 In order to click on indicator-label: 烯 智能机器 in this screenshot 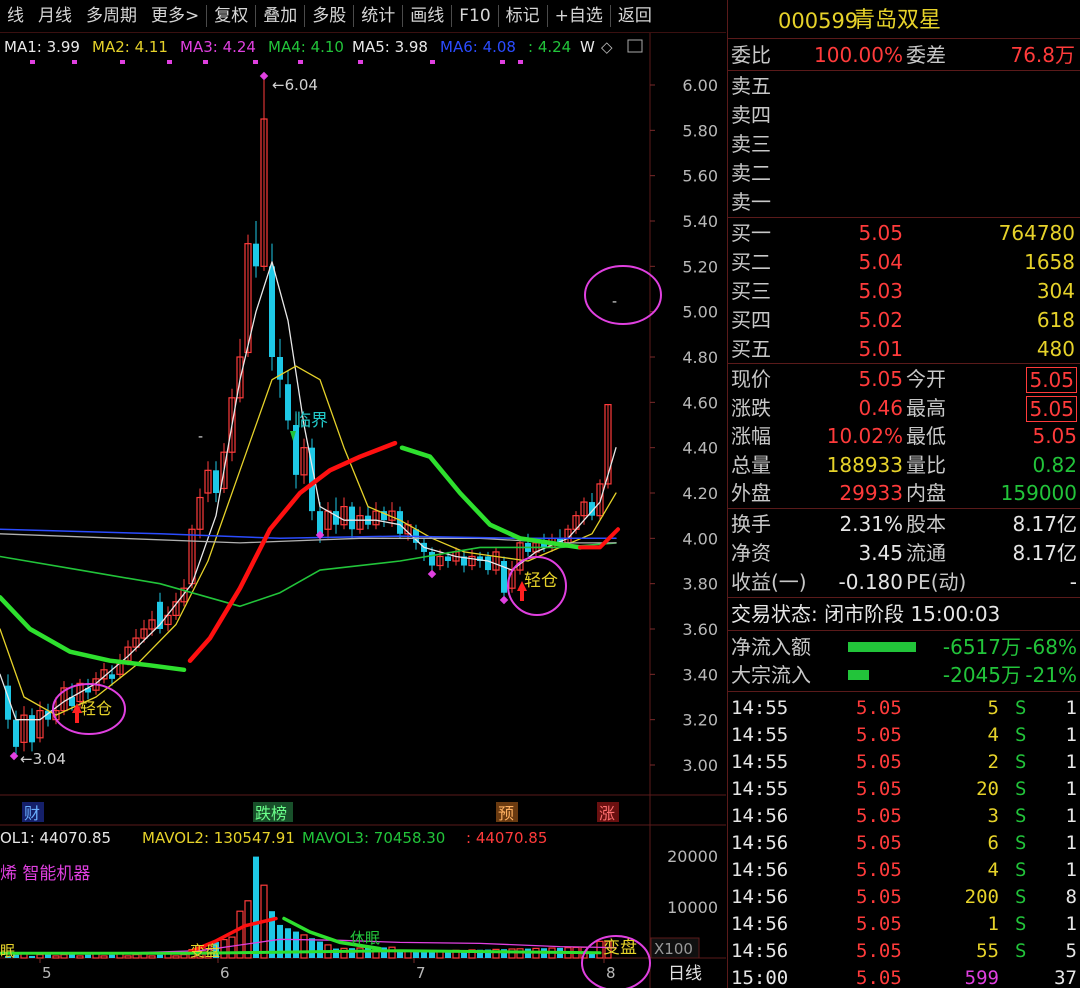, I will do `click(45, 874)`.